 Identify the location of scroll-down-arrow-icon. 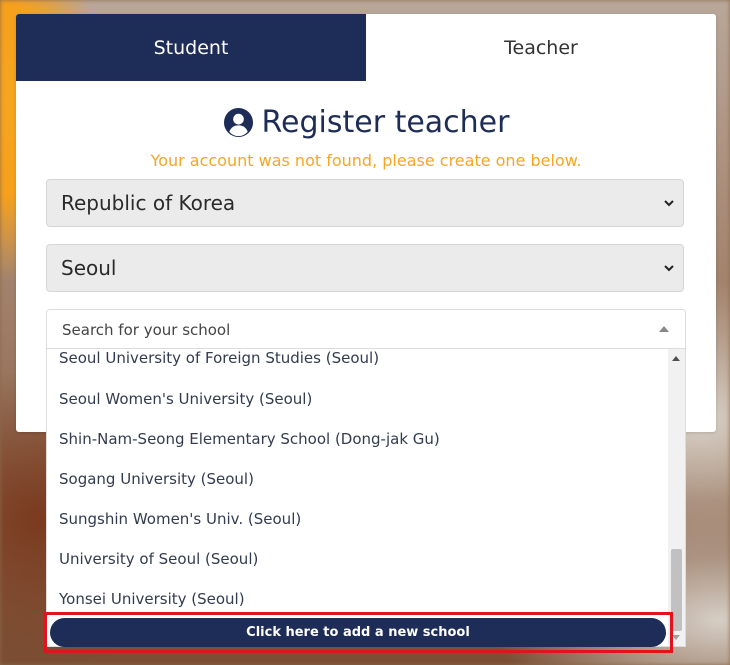
(676, 637).